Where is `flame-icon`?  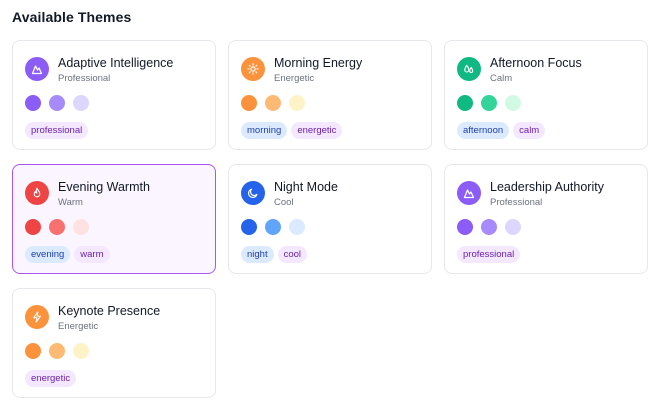
flame-icon is located at coordinates (37, 192).